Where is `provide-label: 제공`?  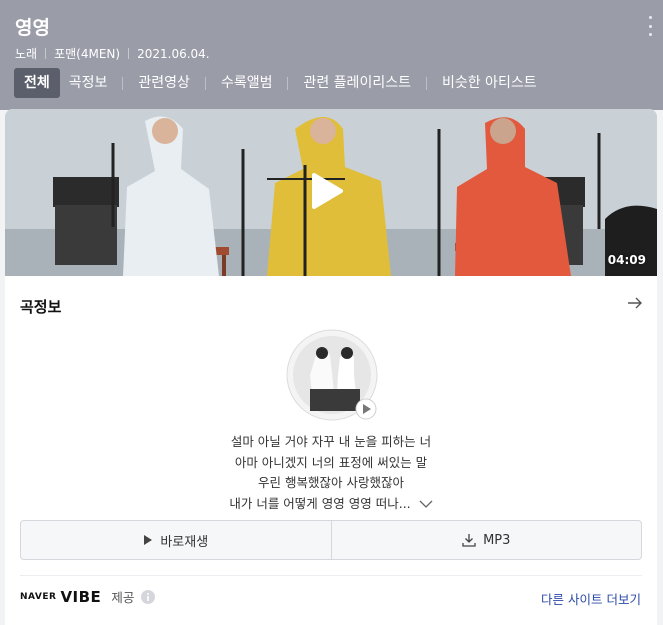 provide-label: 제공 is located at coordinates (123, 597).